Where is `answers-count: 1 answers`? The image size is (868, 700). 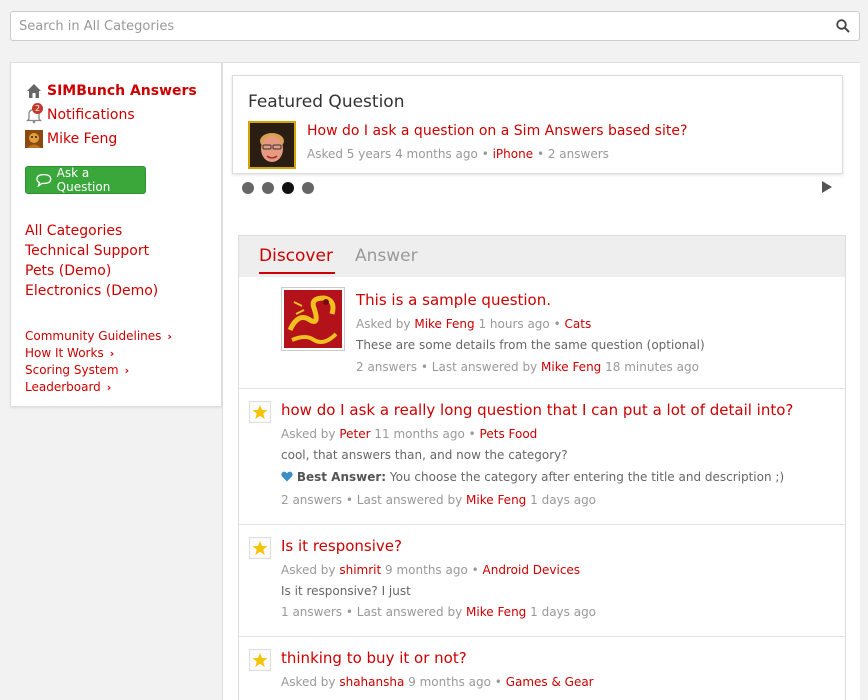 answers-count: 1 answers is located at coordinates (312, 612).